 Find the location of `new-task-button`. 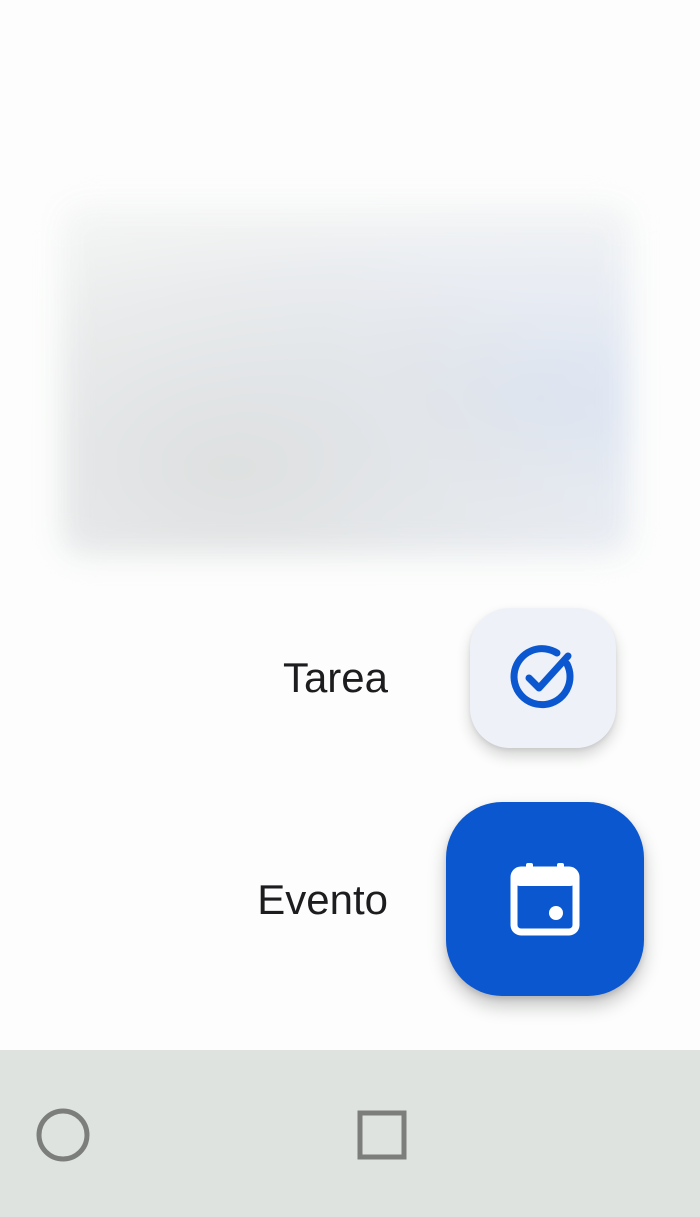

new-task-button is located at coordinates (543, 678).